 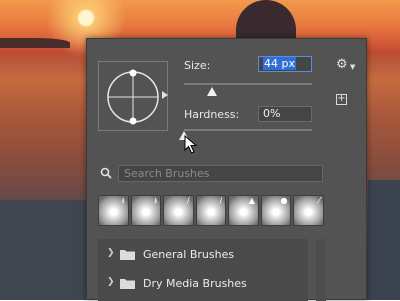 I want to click on background-headland, so click(x=35, y=43).